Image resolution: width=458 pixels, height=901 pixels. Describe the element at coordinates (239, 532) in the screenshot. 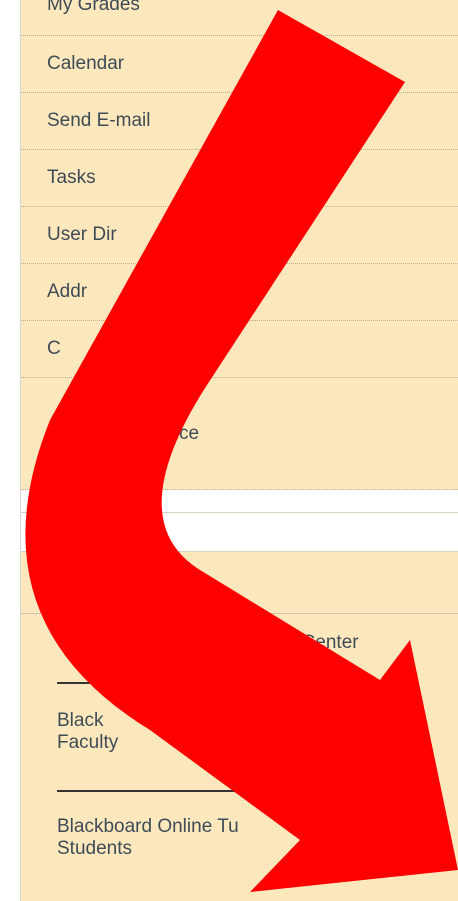

I see `section-gap` at that location.